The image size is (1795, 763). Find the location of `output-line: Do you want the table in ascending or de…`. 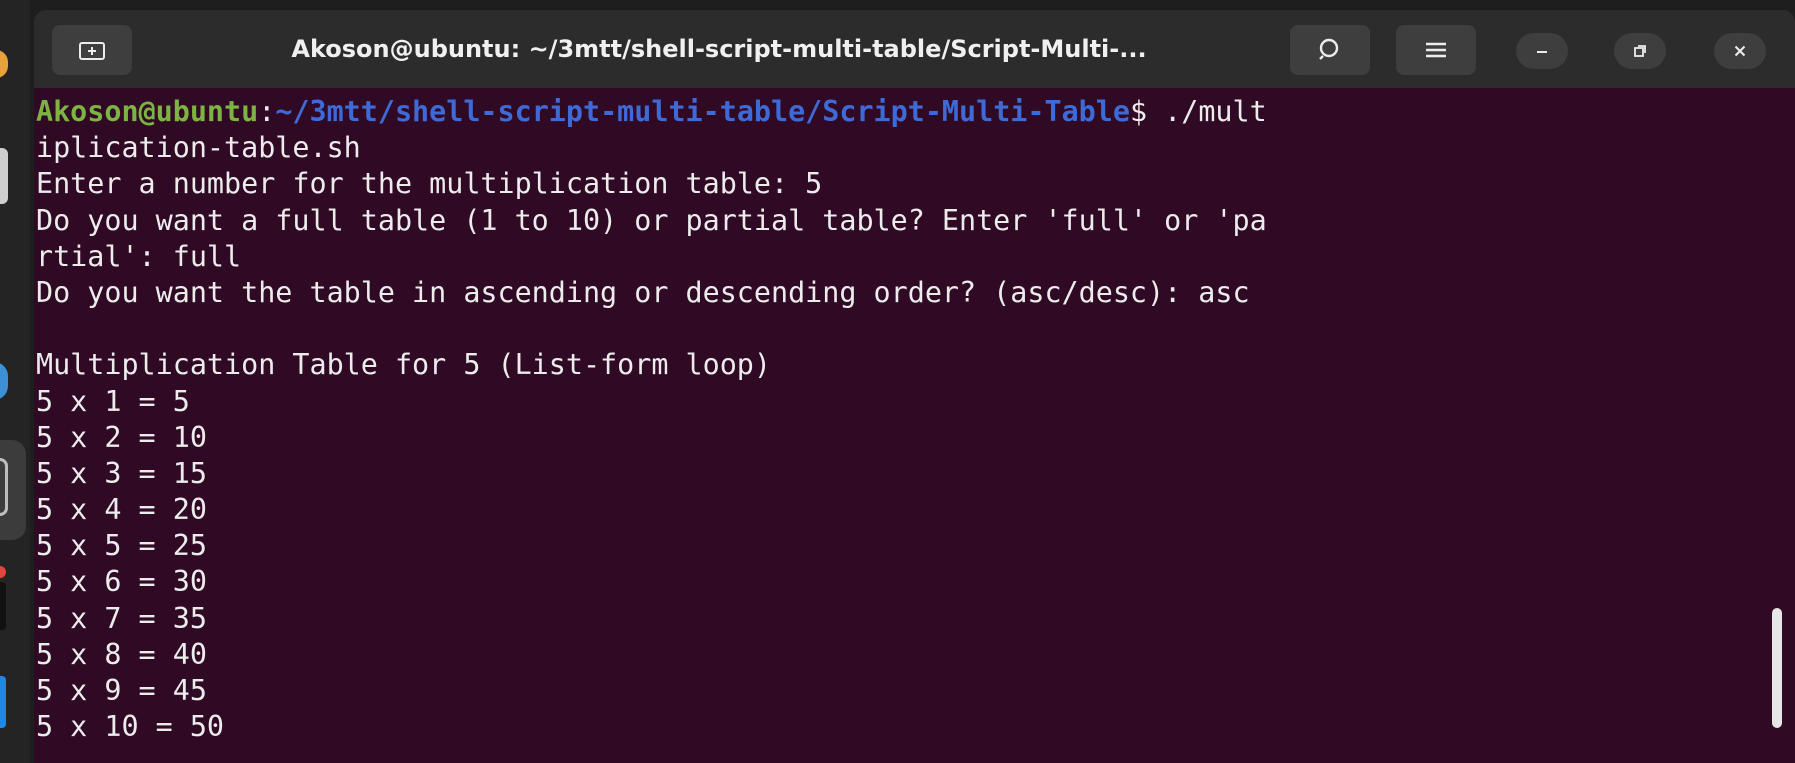

output-line: Do you want the table in ascending or de… is located at coordinates (643, 292).